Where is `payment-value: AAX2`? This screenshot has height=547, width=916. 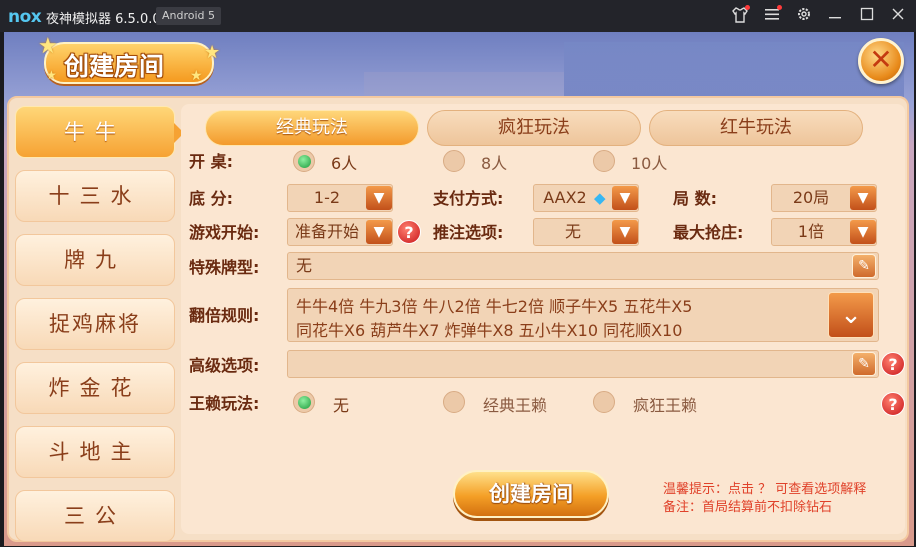
payment-value: AAX2 is located at coordinates (565, 197).